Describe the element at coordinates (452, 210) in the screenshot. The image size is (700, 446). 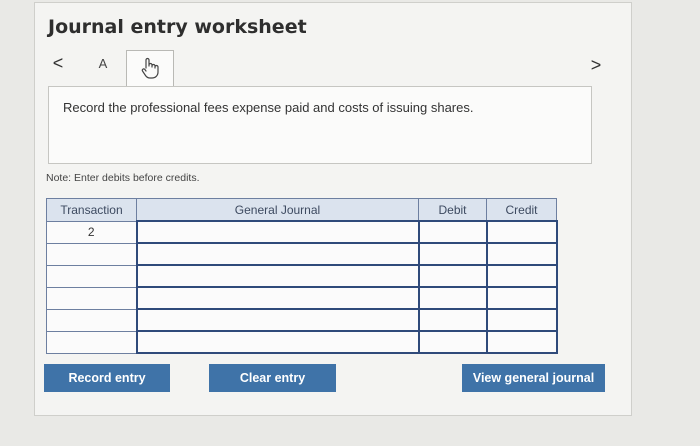
I see `column-header-debit: Debit` at that location.